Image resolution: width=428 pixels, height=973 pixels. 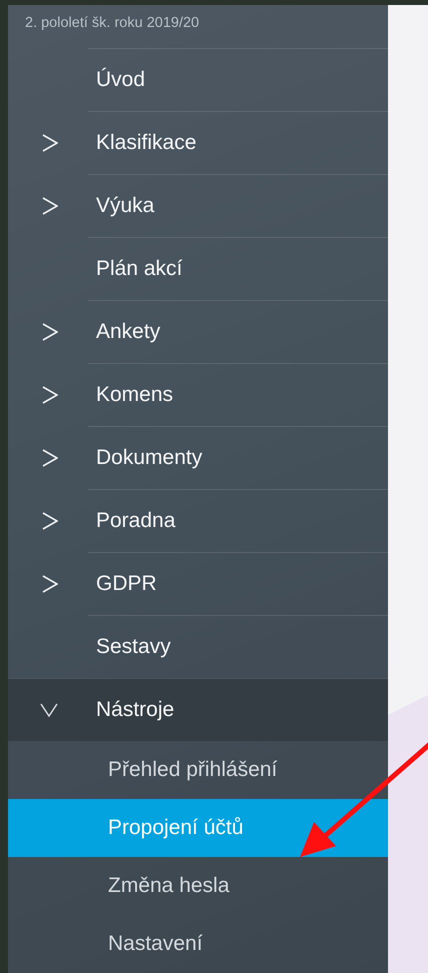 What do you see at coordinates (198, 944) in the screenshot?
I see `submenu-item: Nastavení` at bounding box center [198, 944].